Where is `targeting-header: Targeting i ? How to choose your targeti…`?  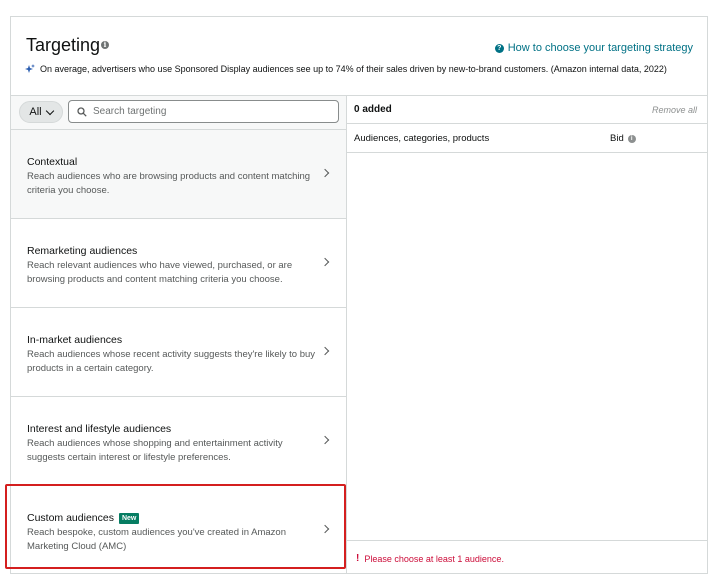 targeting-header: Targeting i ? How to choose your targeti… is located at coordinates (359, 53).